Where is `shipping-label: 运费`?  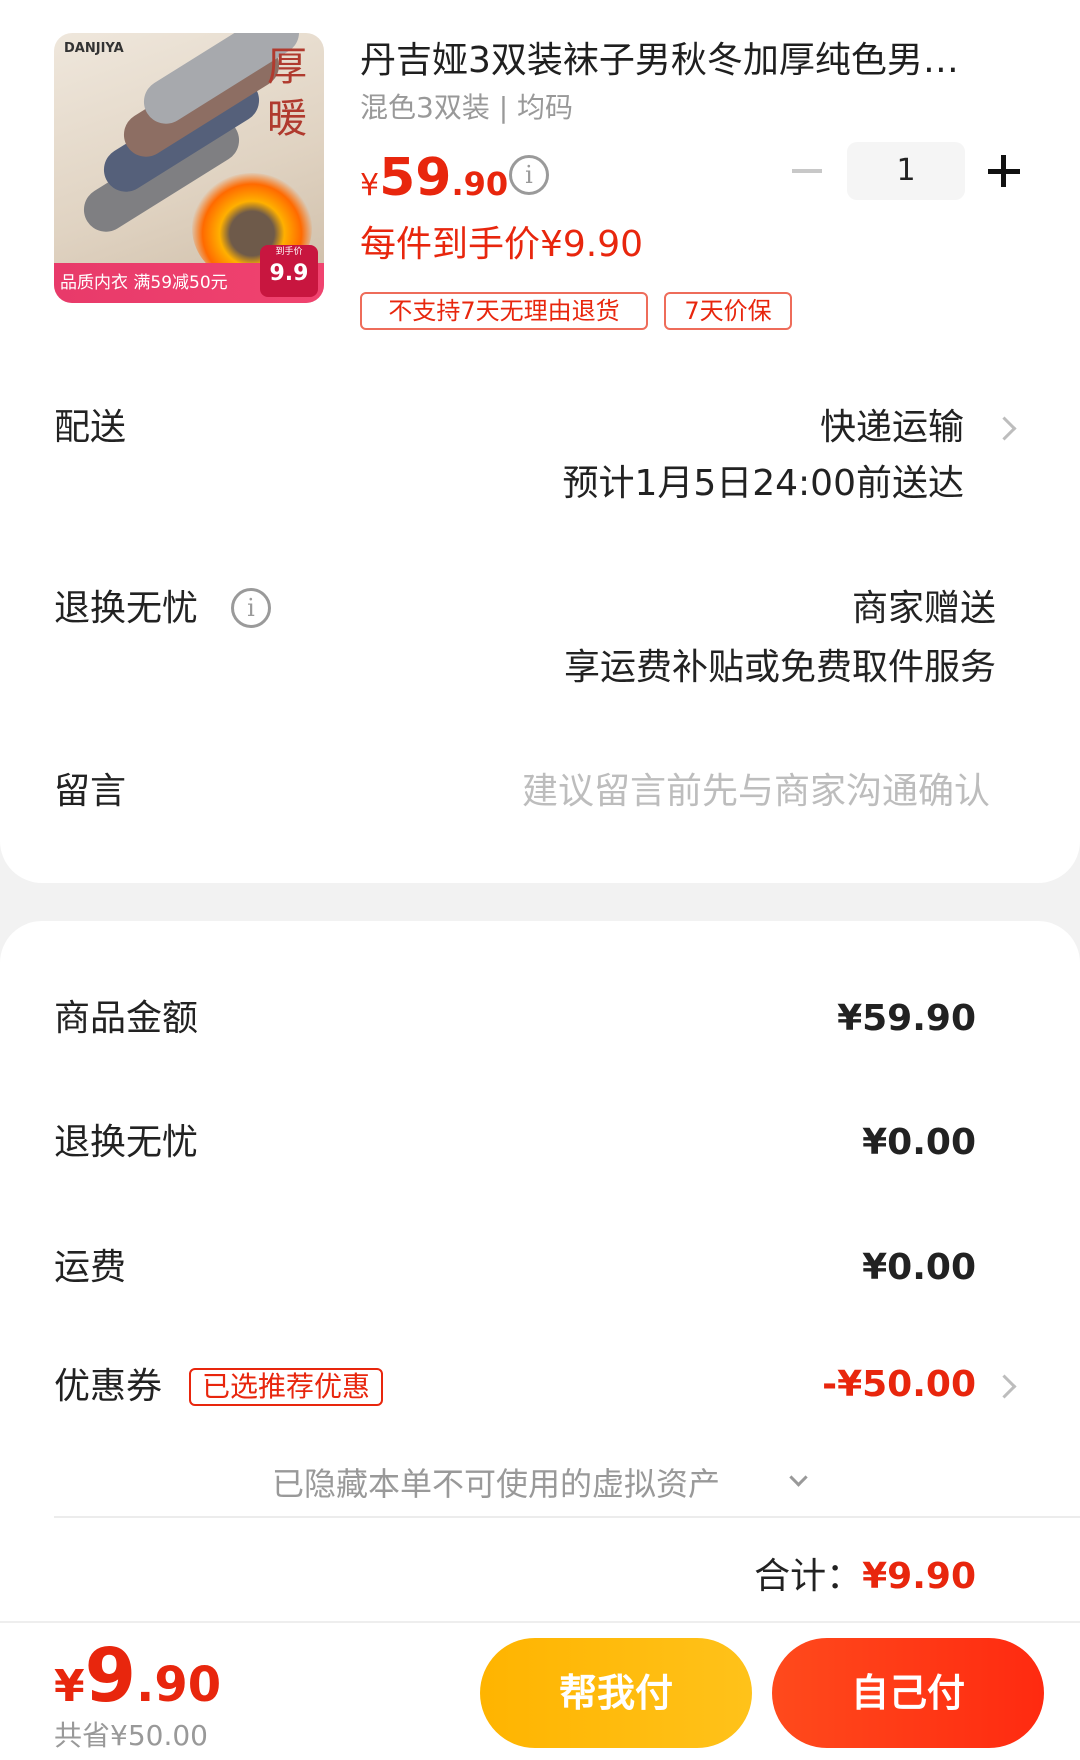 shipping-label: 运费 is located at coordinates (90, 1267).